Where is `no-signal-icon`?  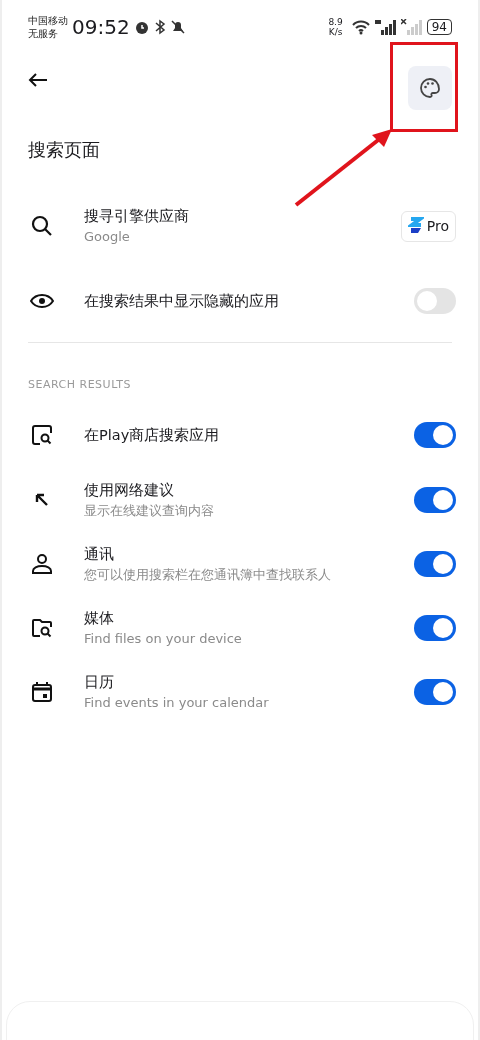
no-signal-icon is located at coordinates (411, 27).